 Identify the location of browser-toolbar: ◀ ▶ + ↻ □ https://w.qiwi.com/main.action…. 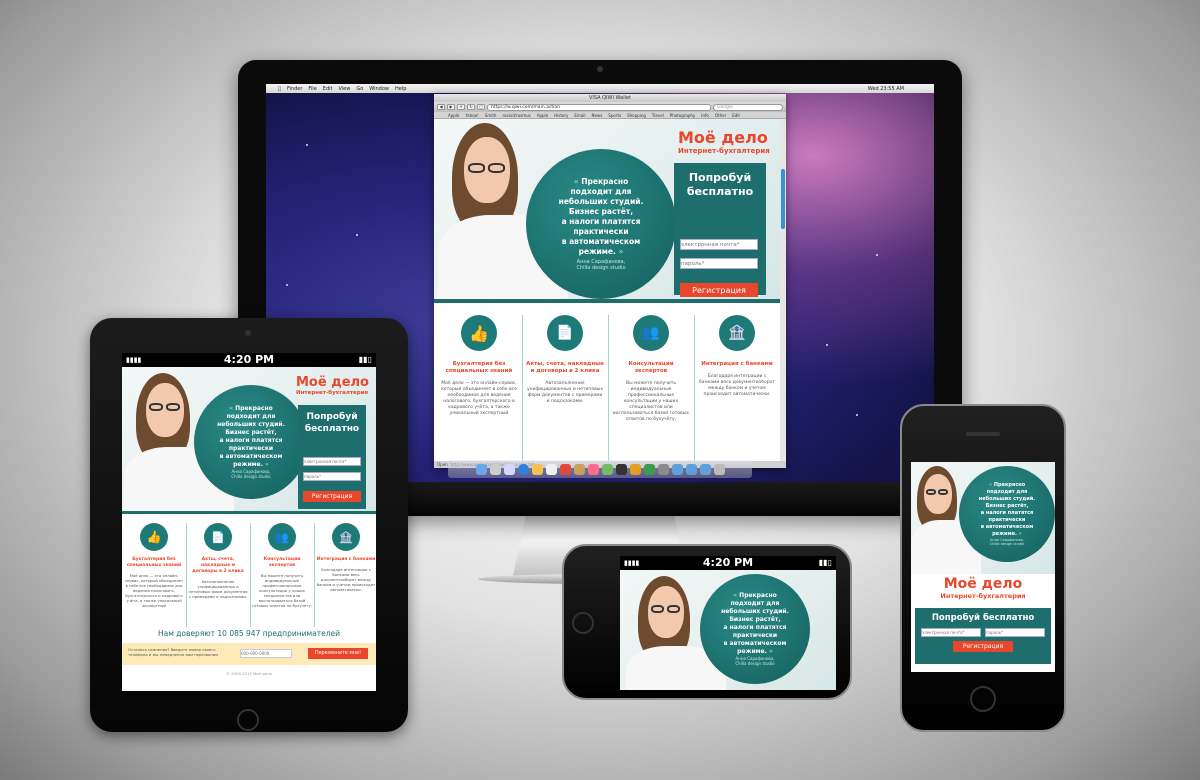
(610, 107).